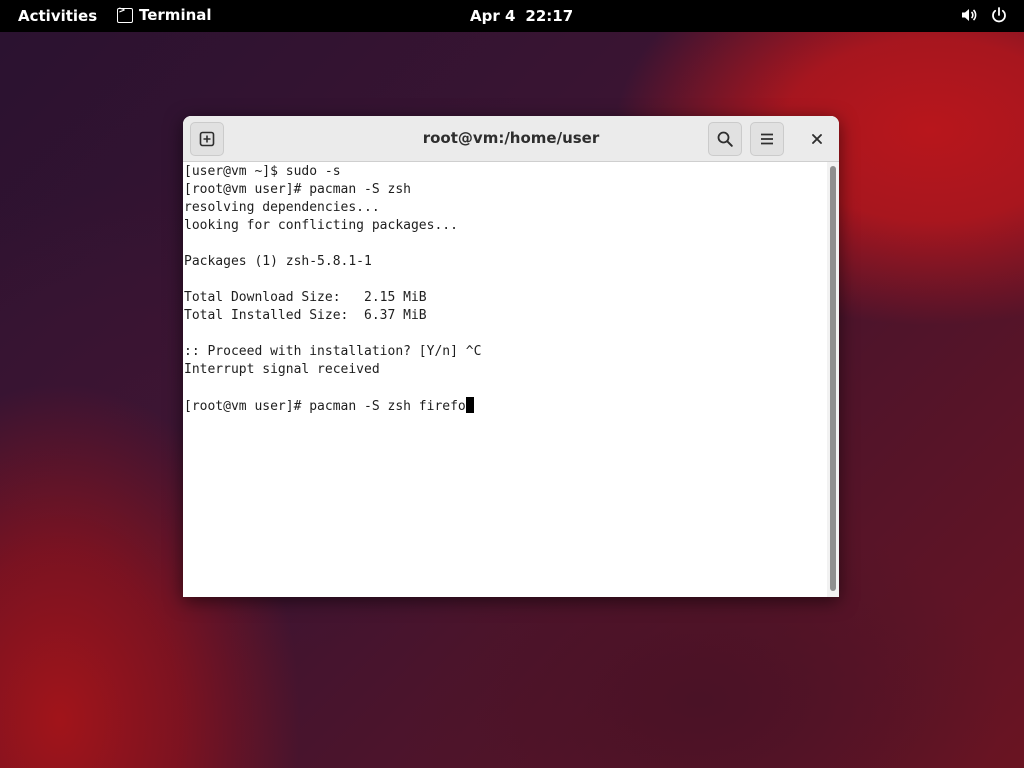  What do you see at coordinates (469, 405) in the screenshot?
I see `text-cursor` at bounding box center [469, 405].